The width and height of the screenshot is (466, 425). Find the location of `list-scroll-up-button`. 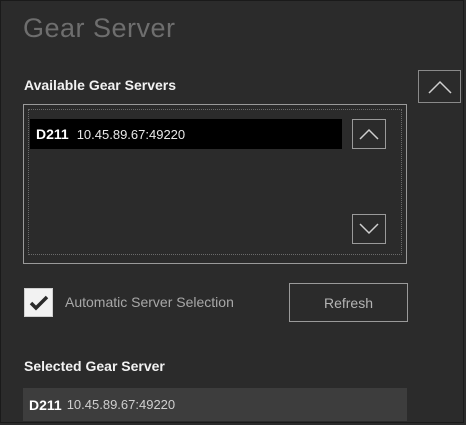

list-scroll-up-button is located at coordinates (369, 134).